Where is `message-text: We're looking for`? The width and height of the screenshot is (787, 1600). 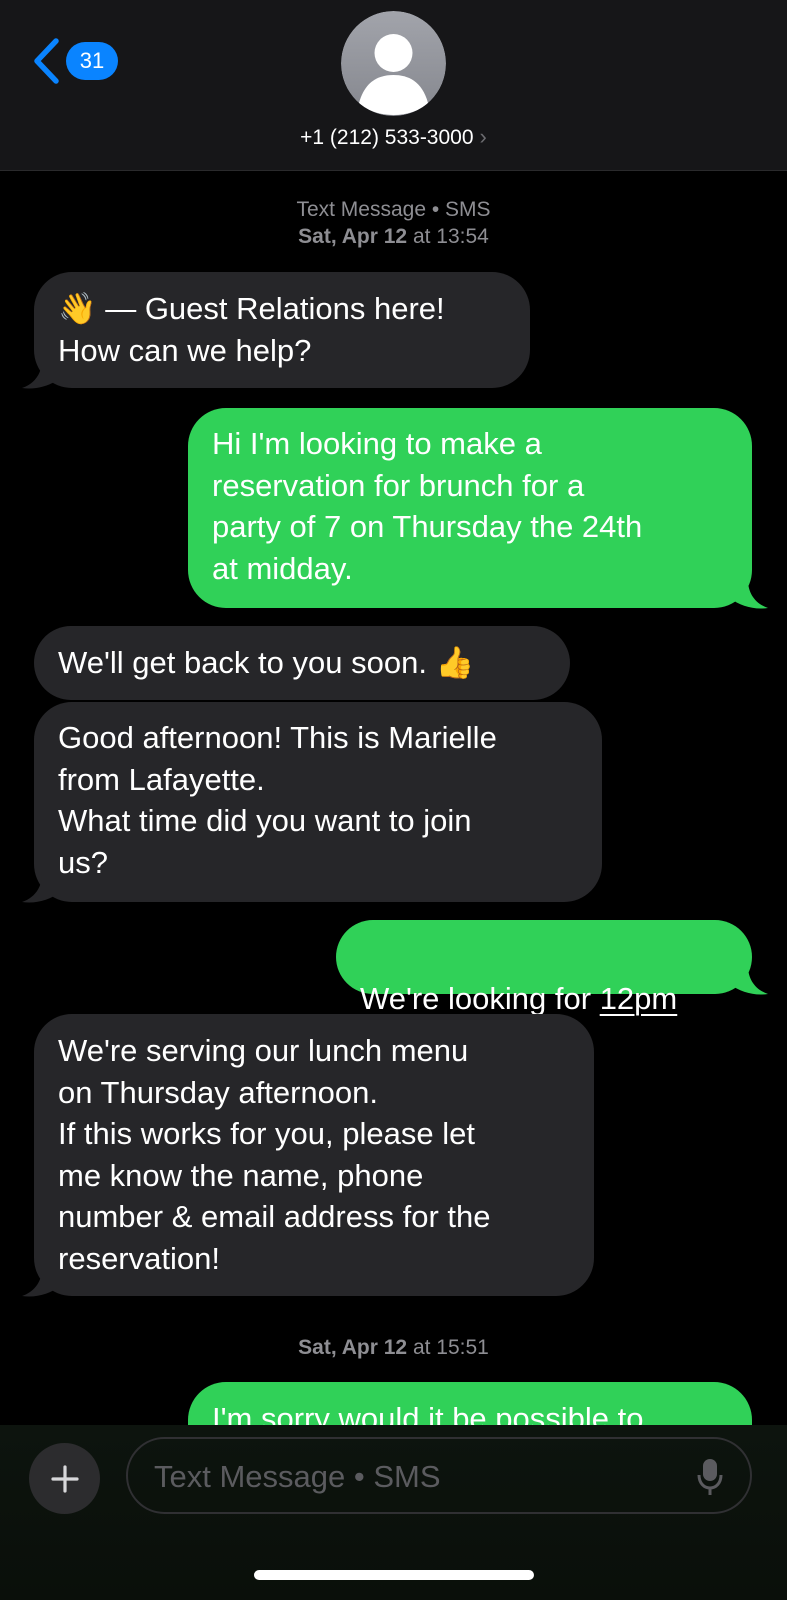
message-text: We're looking for is located at coordinates (480, 998).